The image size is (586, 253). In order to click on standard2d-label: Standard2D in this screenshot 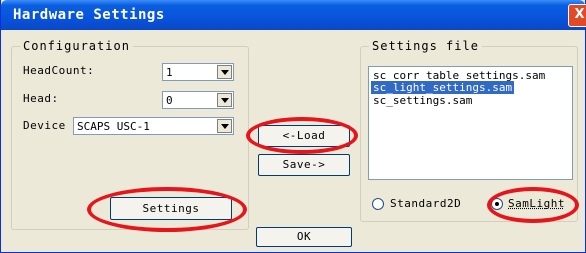, I will do `click(426, 203)`.